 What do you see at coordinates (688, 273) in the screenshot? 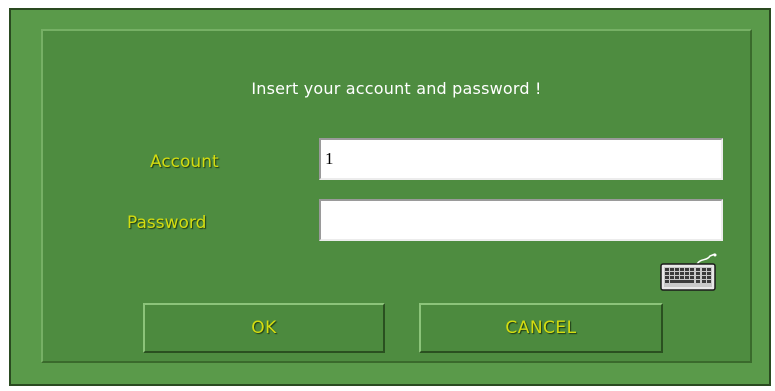
I see `virtual-keyboard-icon` at bounding box center [688, 273].